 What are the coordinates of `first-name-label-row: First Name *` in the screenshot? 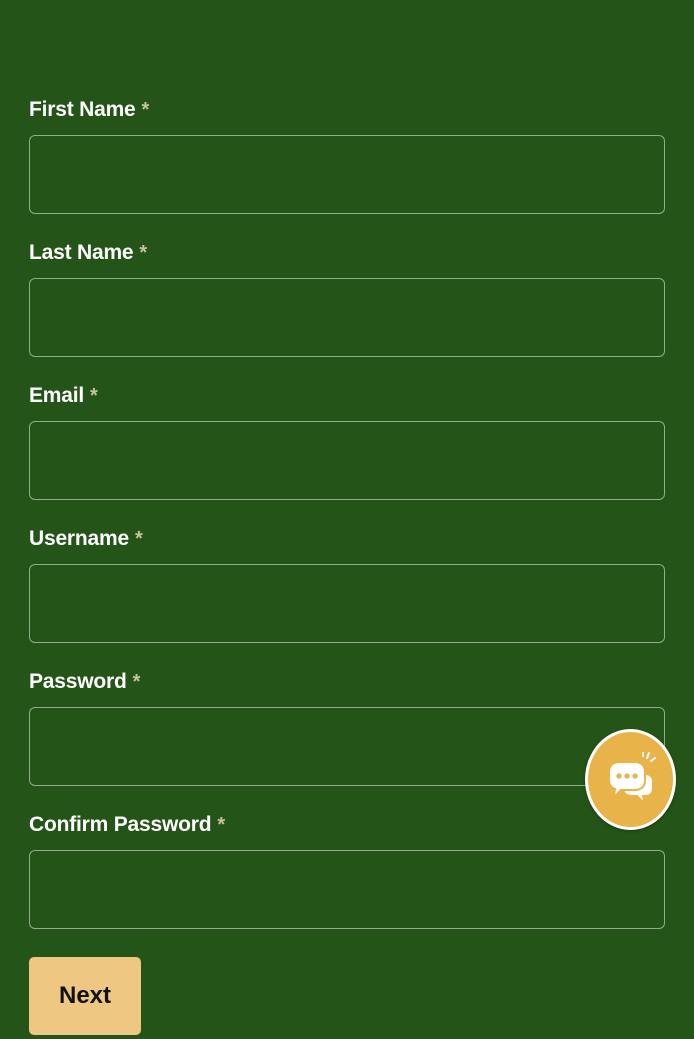 It's located at (347, 110).